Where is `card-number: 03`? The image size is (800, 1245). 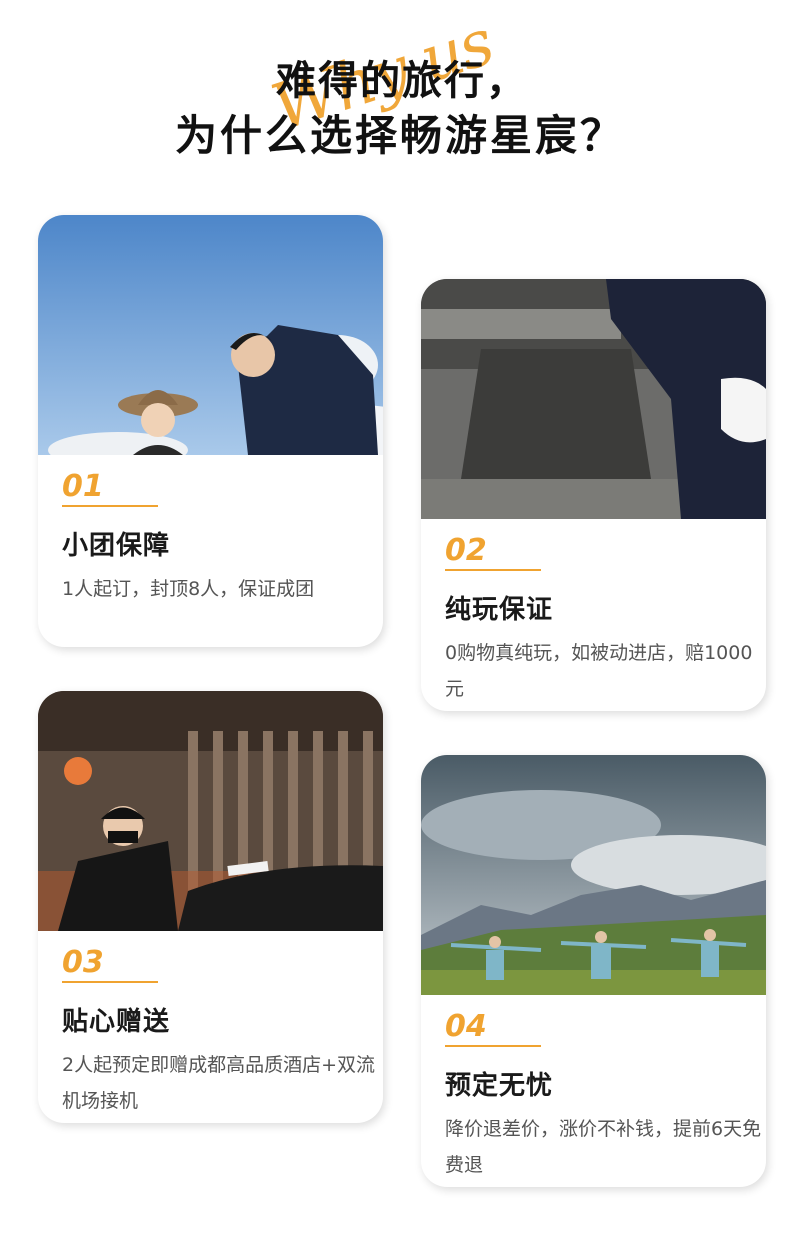 card-number: 03 is located at coordinates (83, 962).